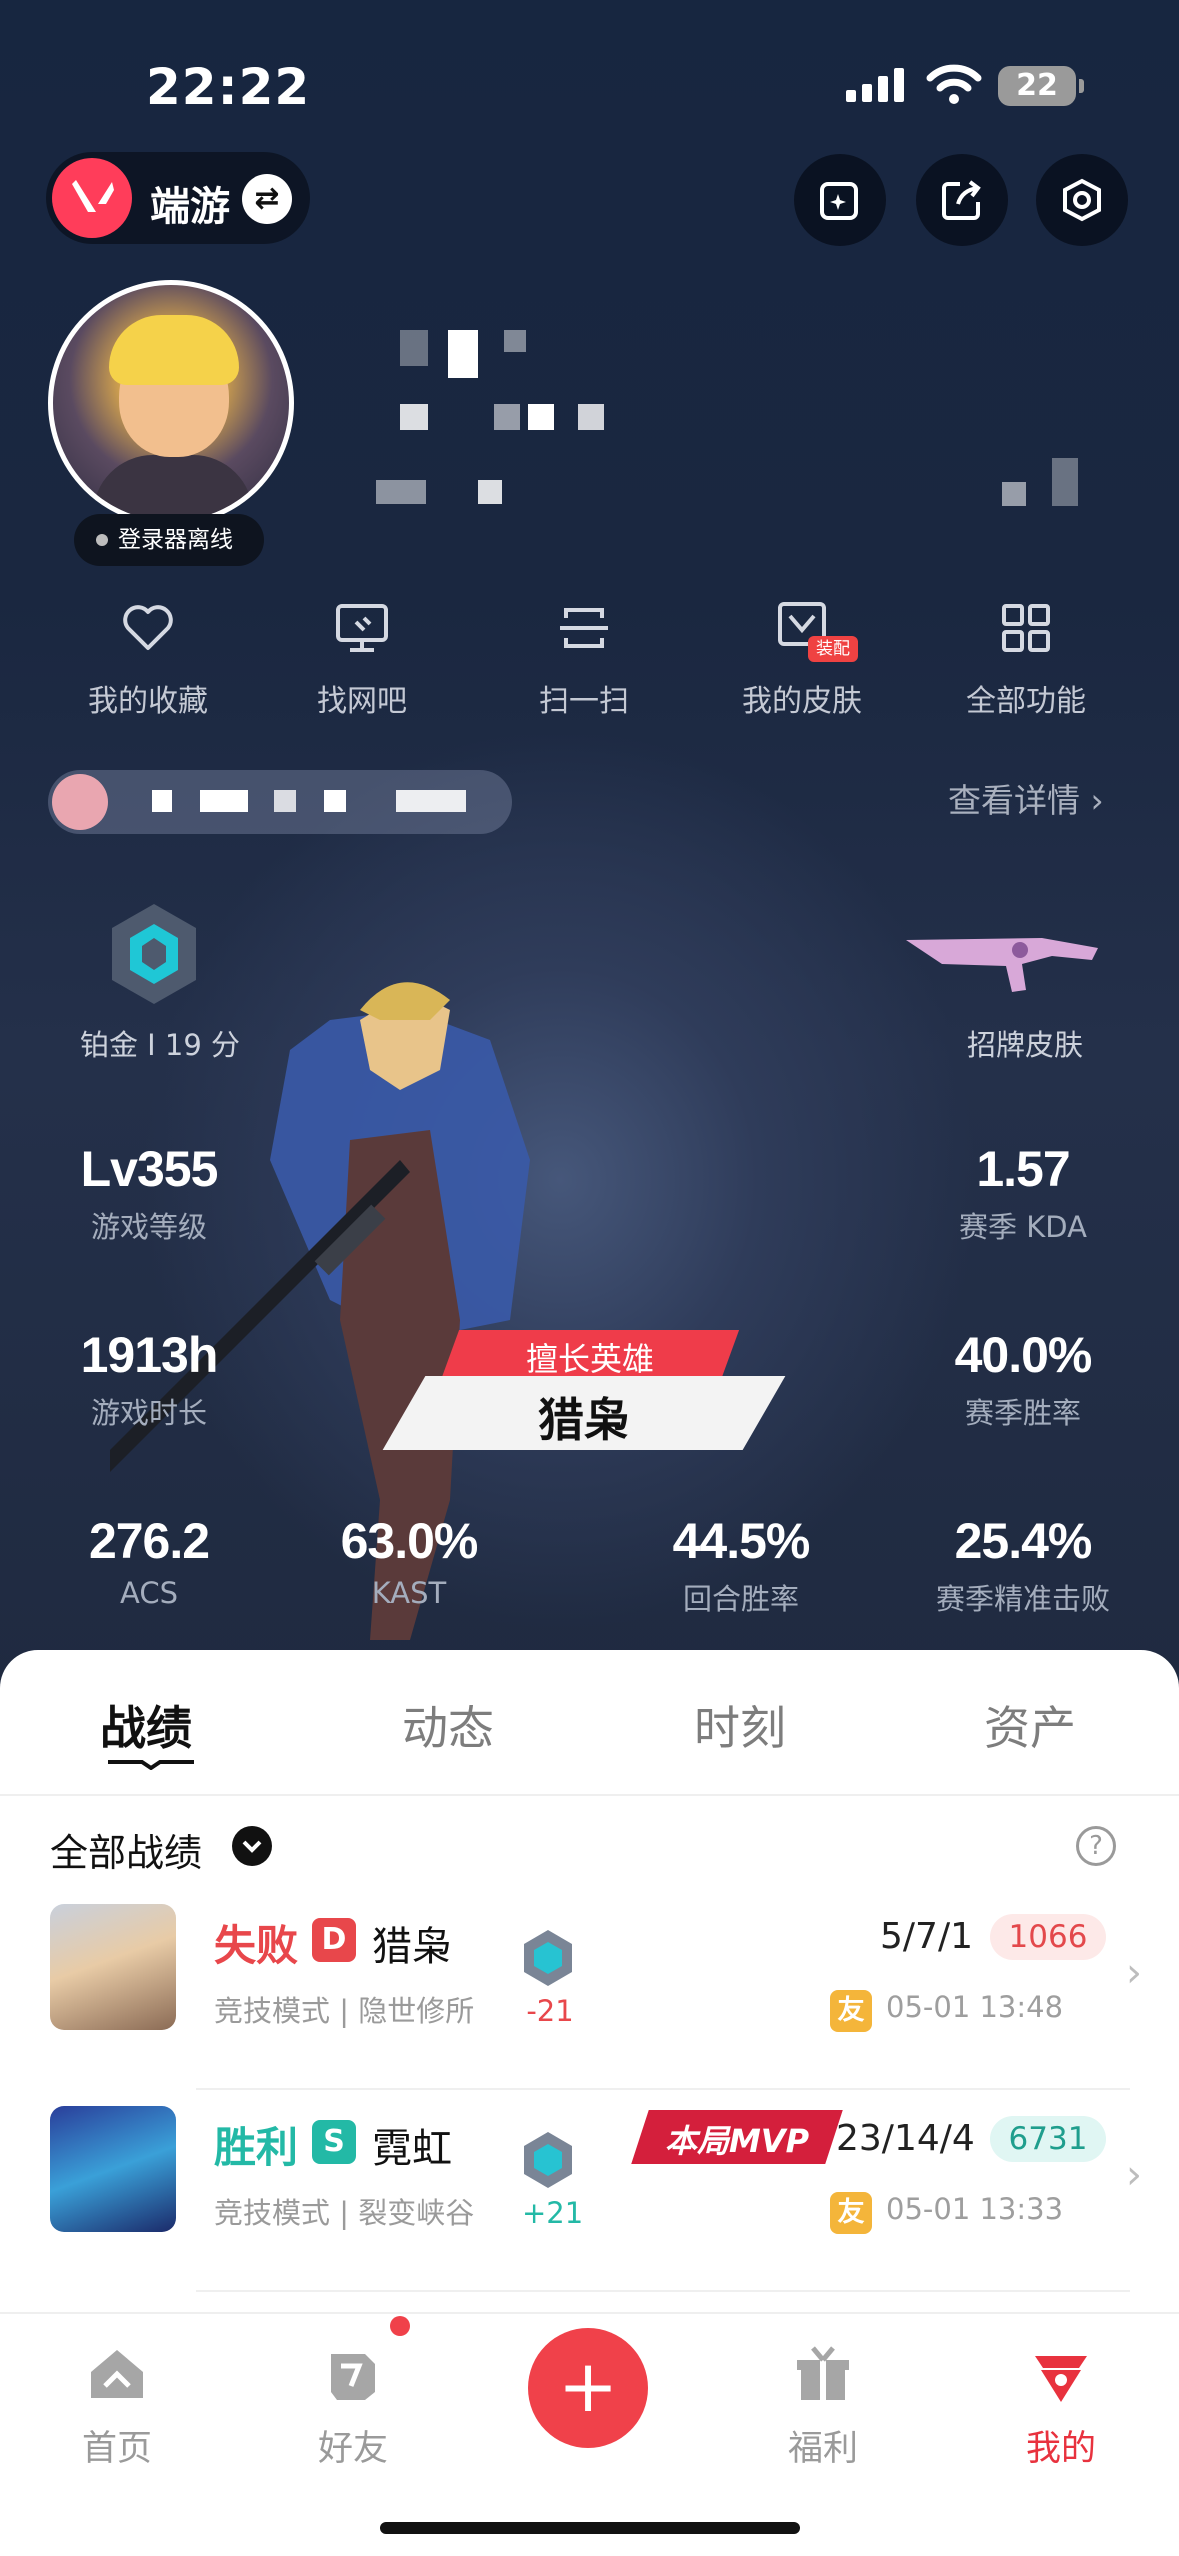 The width and height of the screenshot is (1179, 2556). I want to click on signature-skin-icon, so click(1002, 965).